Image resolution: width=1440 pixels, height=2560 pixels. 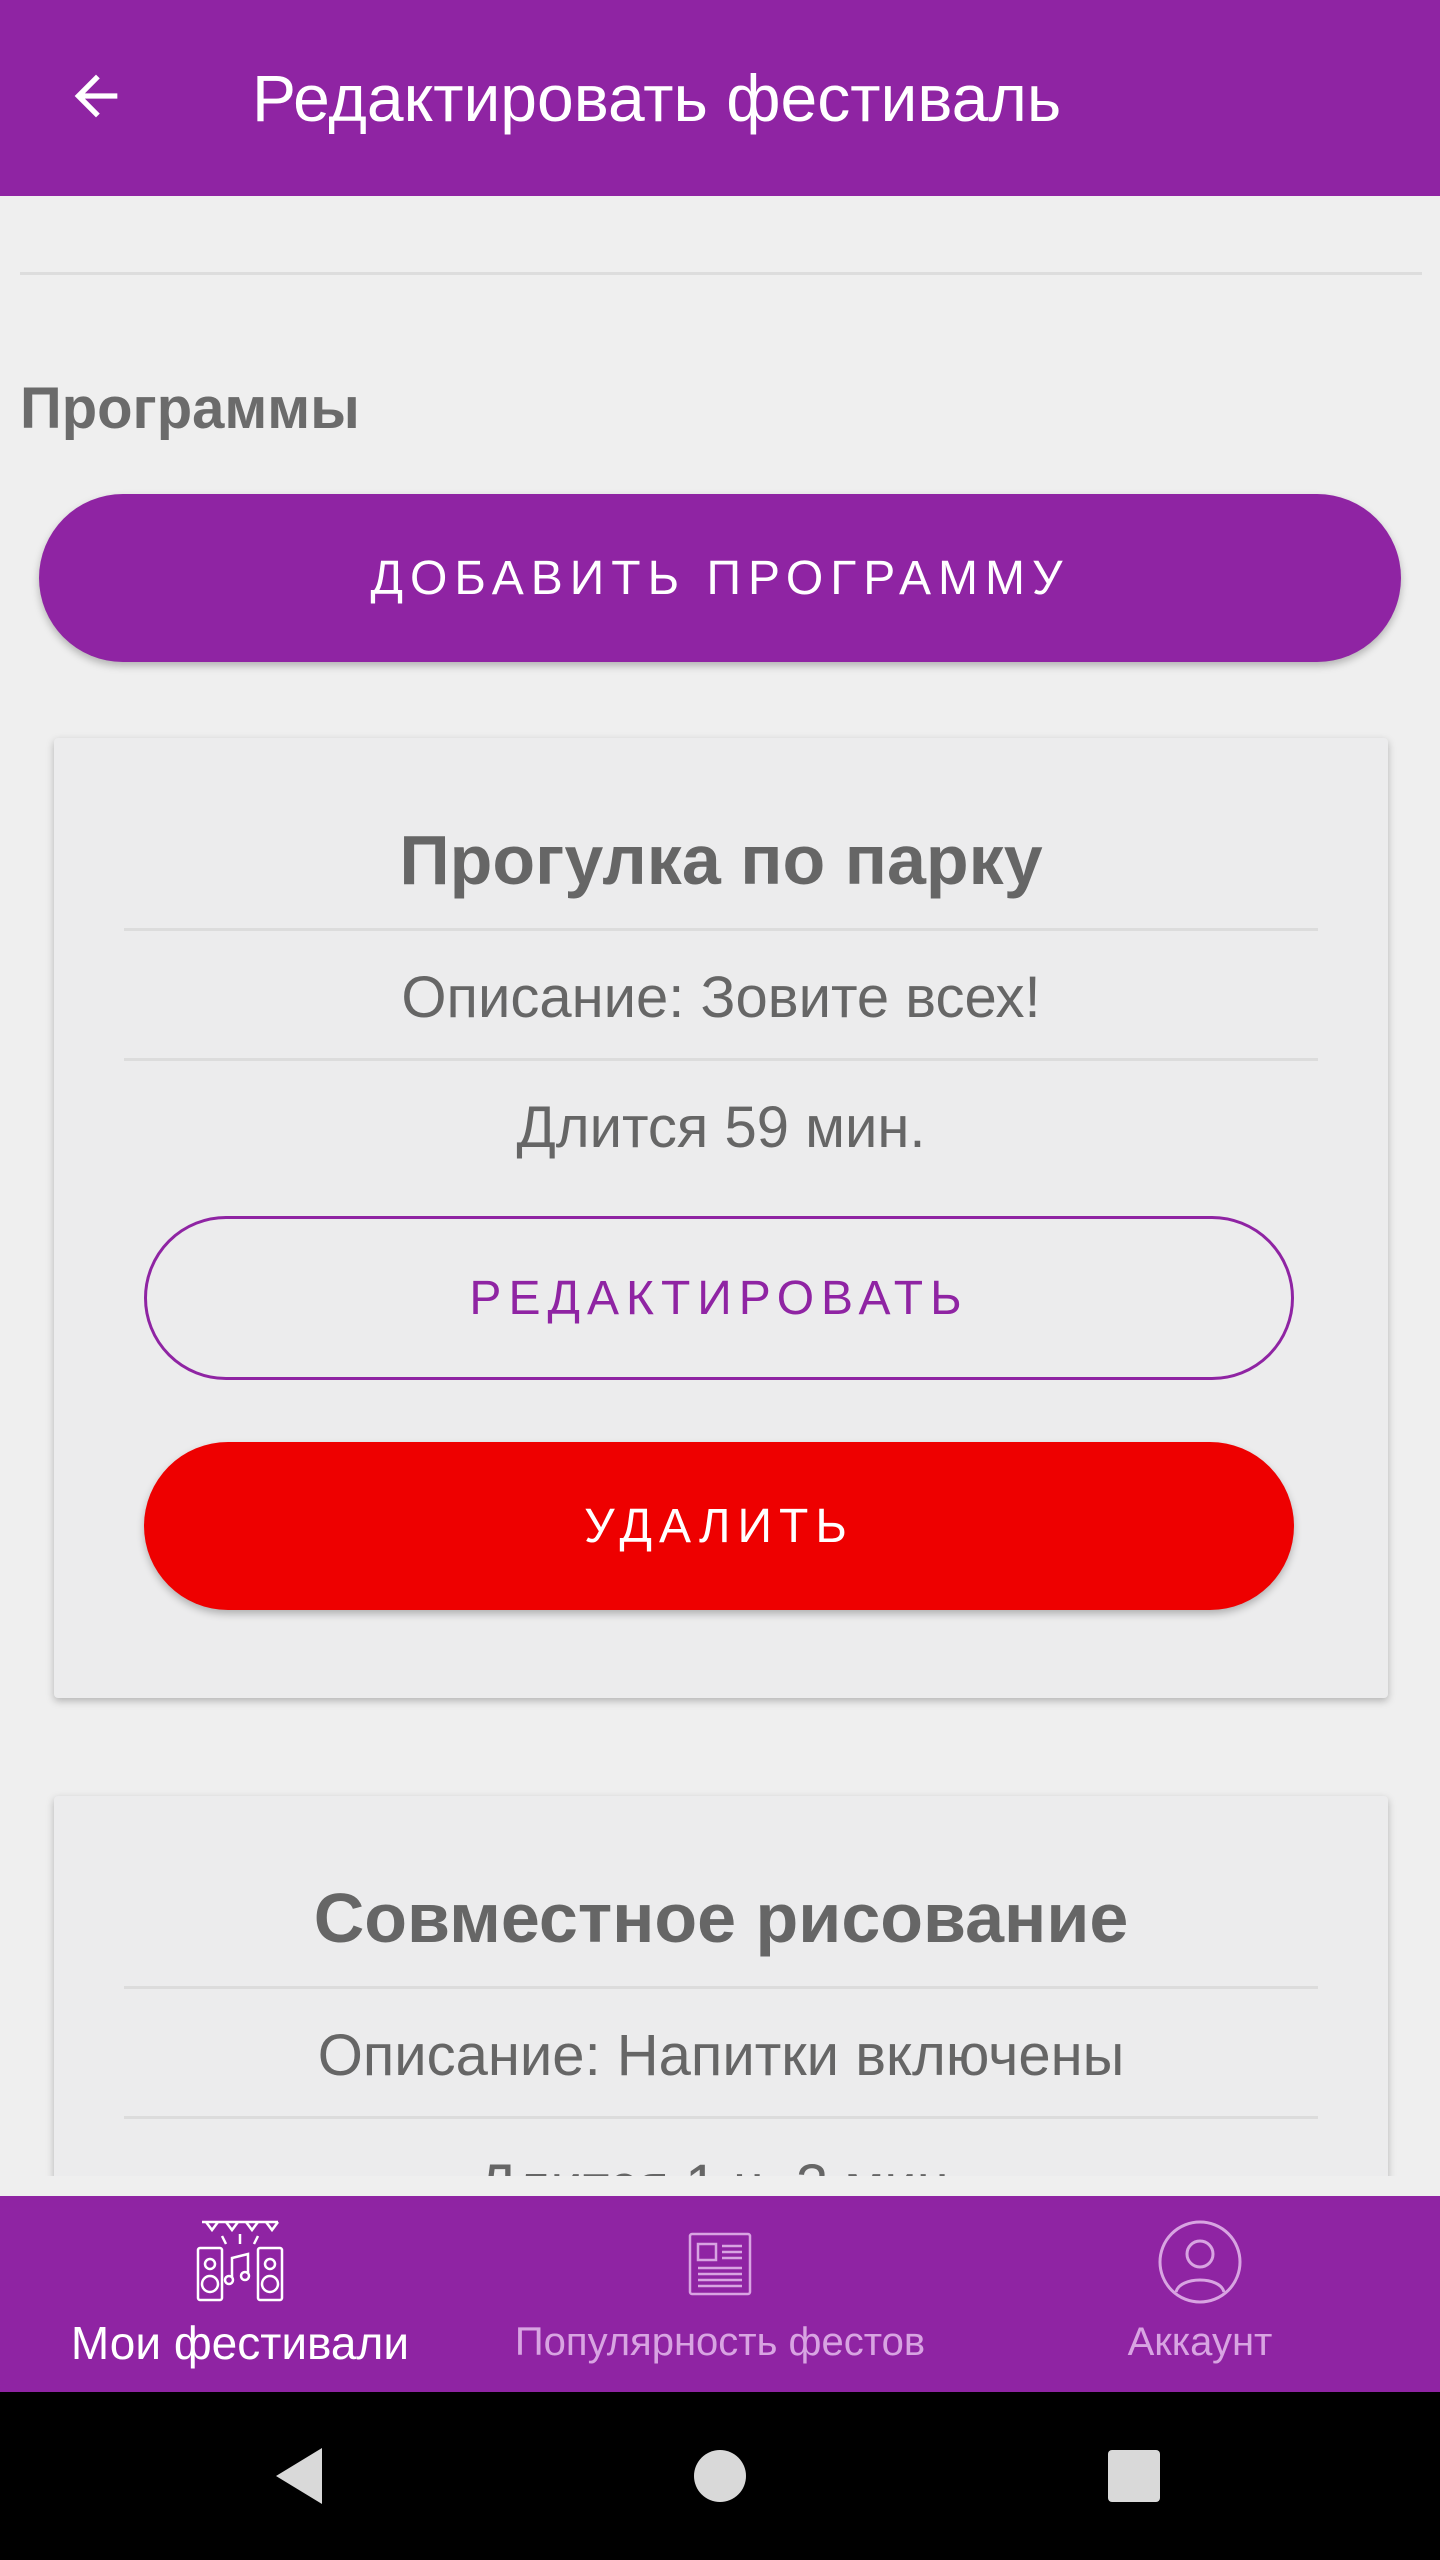 I want to click on square-recents-icon, so click(x=1134, y=2476).